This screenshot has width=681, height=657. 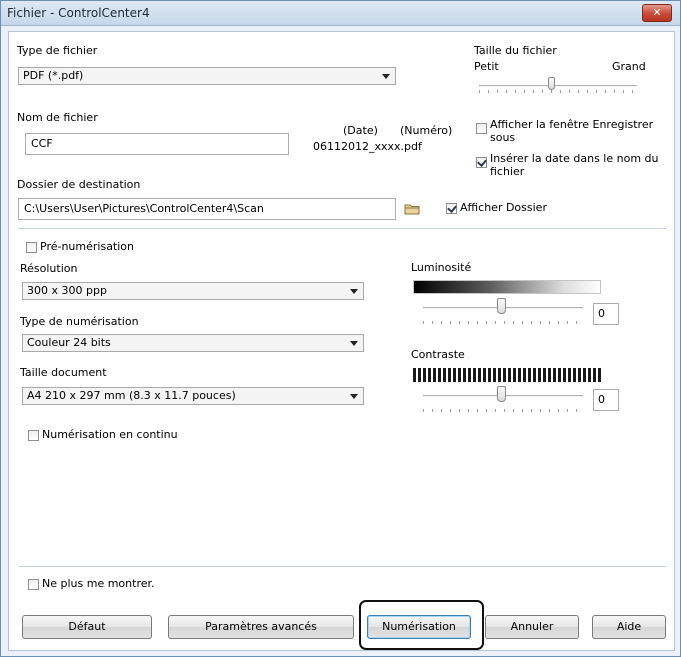 What do you see at coordinates (629, 627) in the screenshot?
I see `help-button: Aide` at bounding box center [629, 627].